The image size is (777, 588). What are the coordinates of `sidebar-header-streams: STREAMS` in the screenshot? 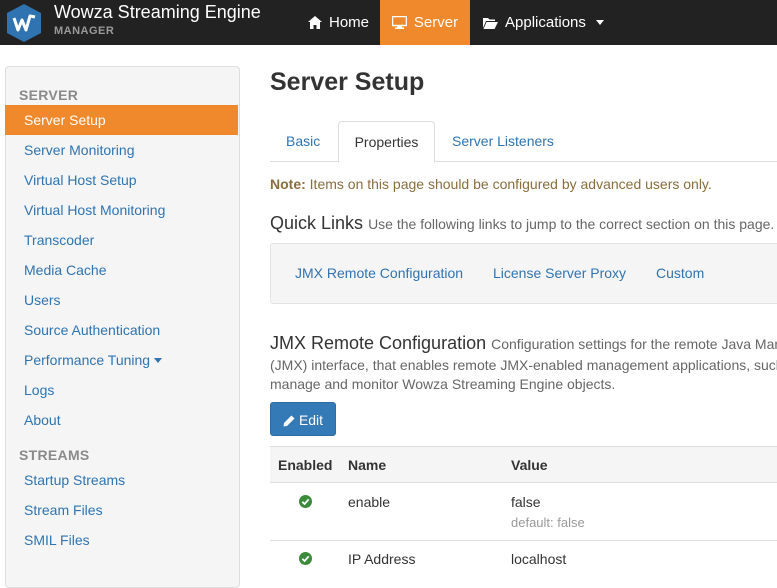 It's located at (54, 455).